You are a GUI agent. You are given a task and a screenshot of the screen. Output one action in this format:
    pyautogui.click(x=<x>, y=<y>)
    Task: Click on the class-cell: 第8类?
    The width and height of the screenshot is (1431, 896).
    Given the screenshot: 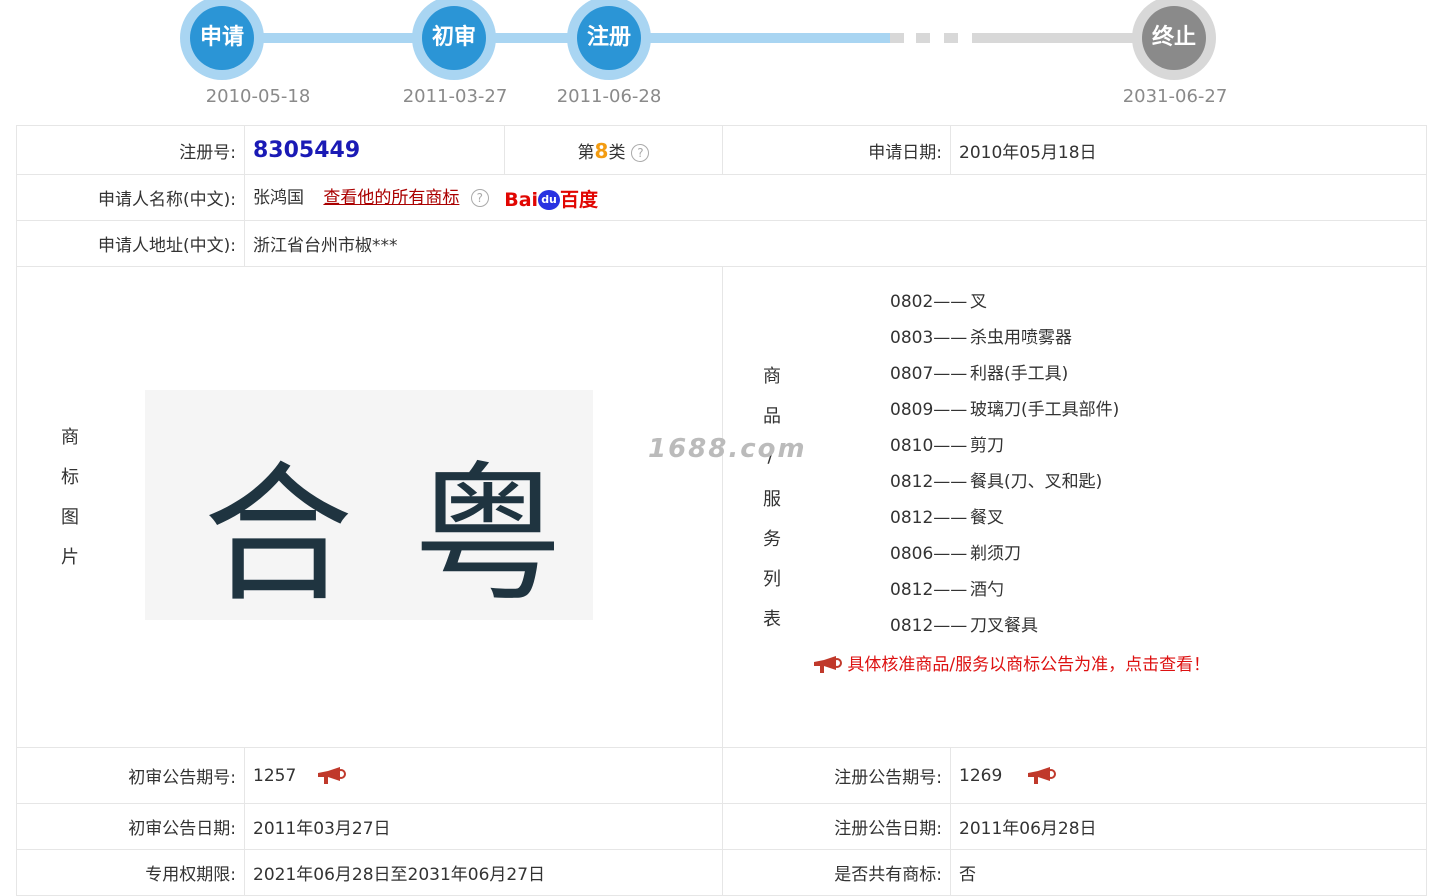 What is the action you would take?
    pyautogui.click(x=613, y=150)
    